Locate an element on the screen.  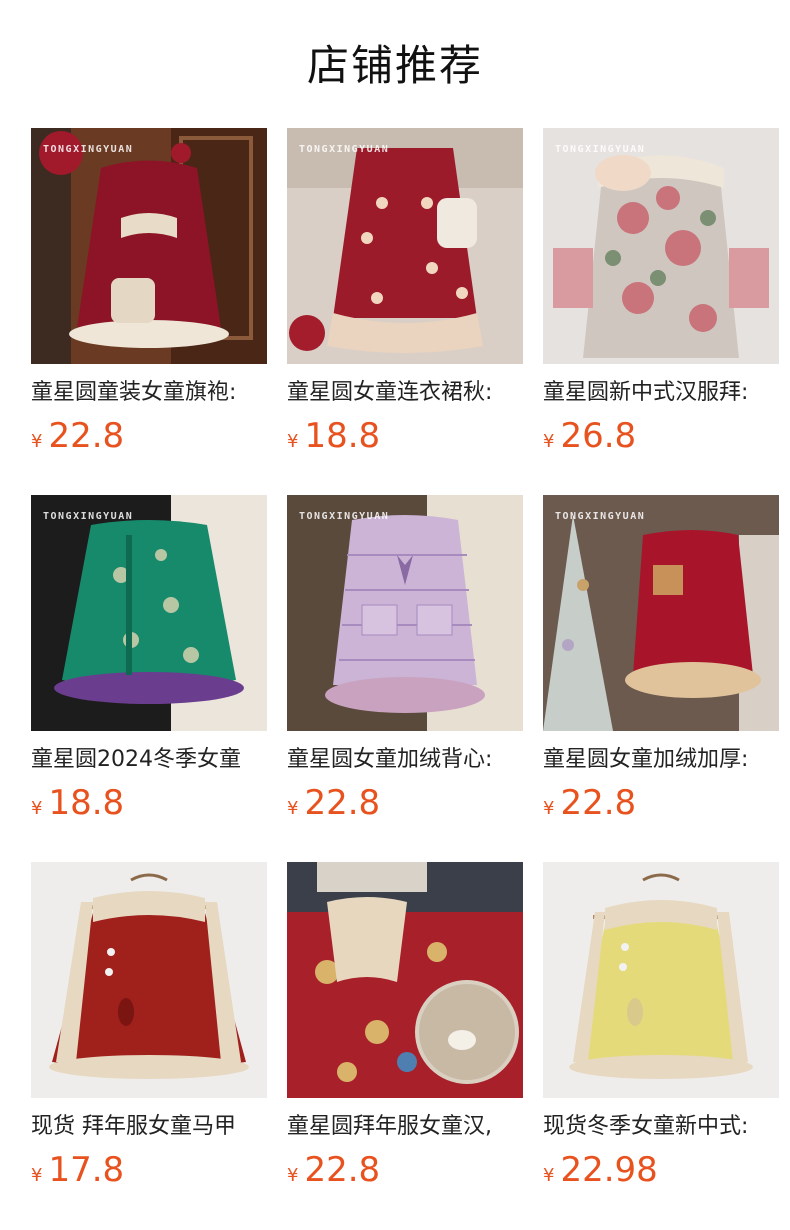
red-velvet-christmas-dress-image is located at coordinates (661, 613).